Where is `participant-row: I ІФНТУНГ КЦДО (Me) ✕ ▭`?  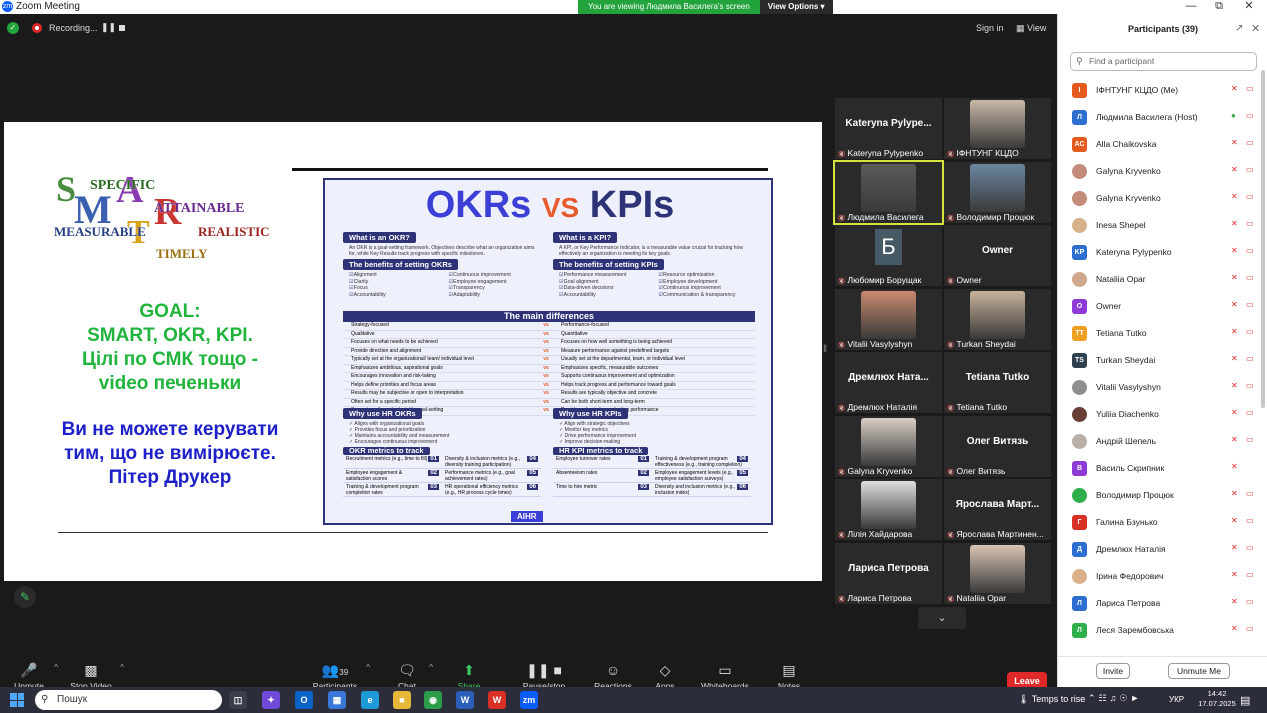
participant-row: I ІФНТУНГ КЦДО (Me) ✕ ▭ is located at coordinates (1160, 90).